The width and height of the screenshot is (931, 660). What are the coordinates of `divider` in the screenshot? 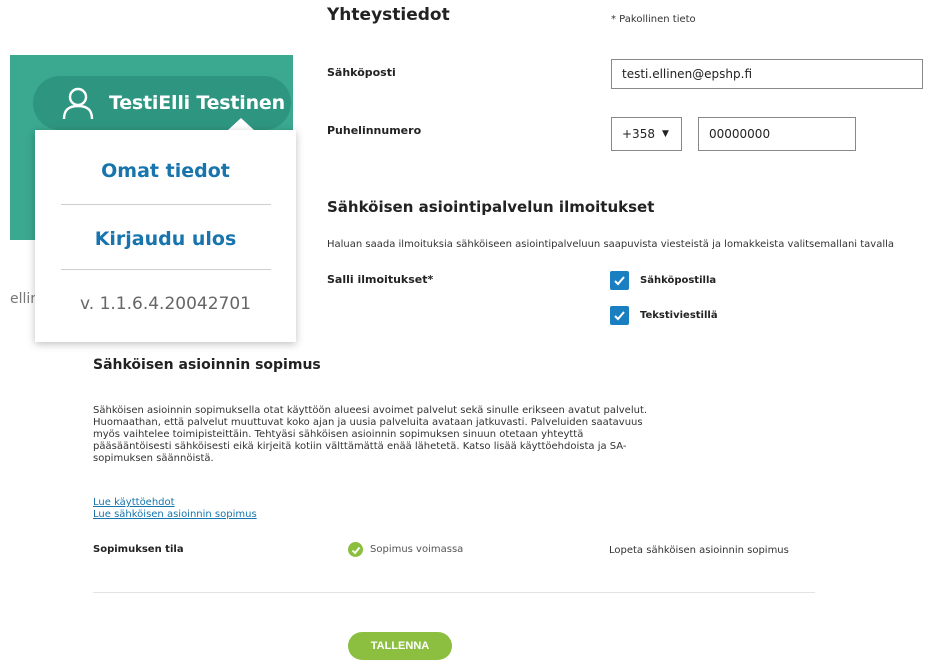 It's located at (454, 592).